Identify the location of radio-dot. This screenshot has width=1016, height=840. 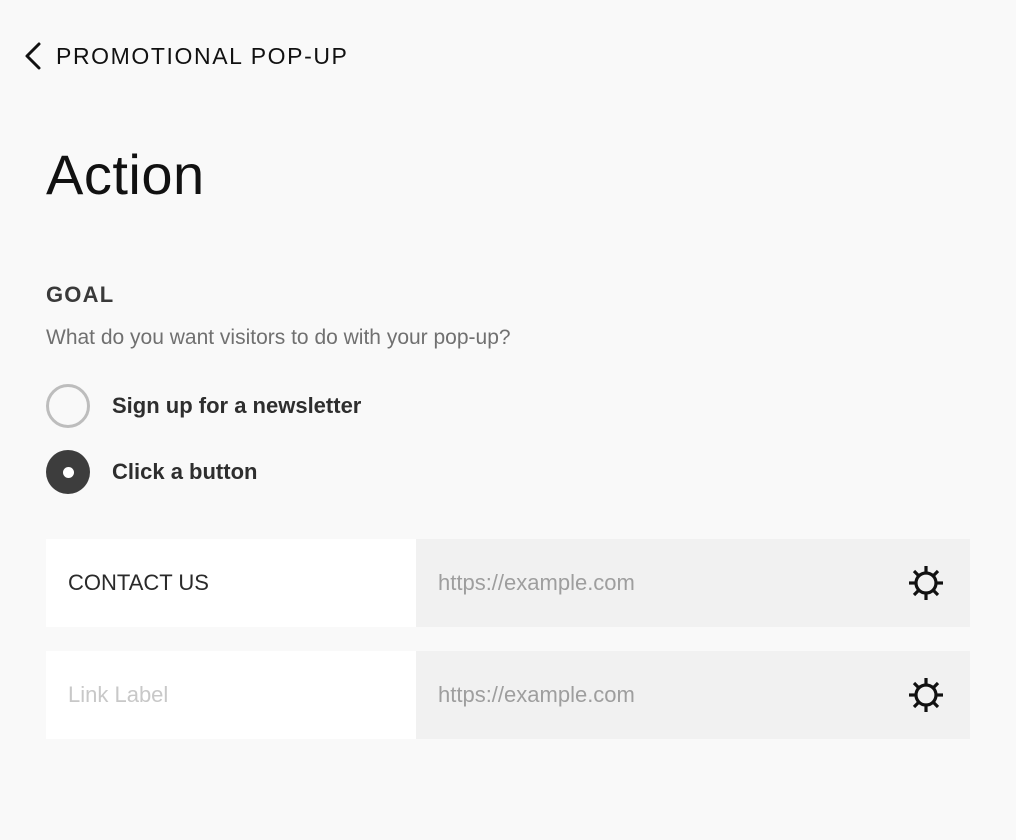
(68, 472).